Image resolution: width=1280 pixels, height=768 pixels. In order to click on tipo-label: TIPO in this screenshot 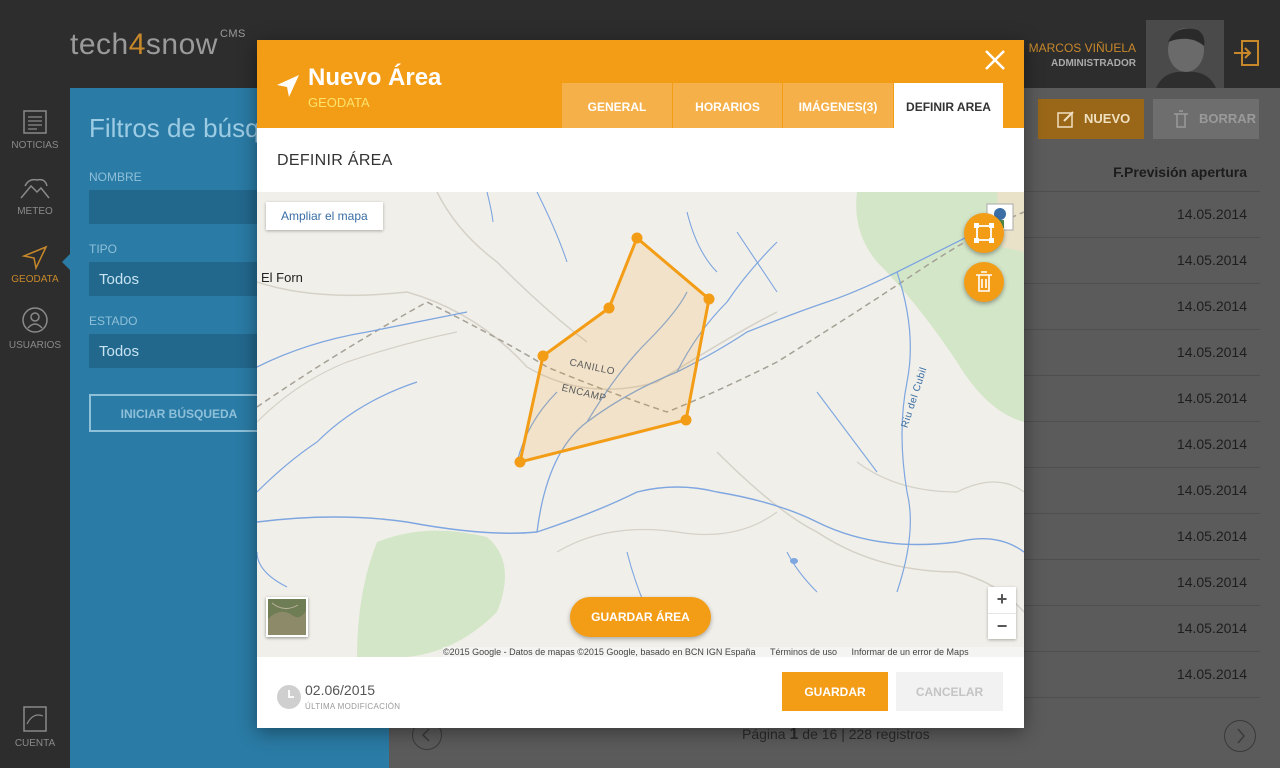, I will do `click(103, 249)`.